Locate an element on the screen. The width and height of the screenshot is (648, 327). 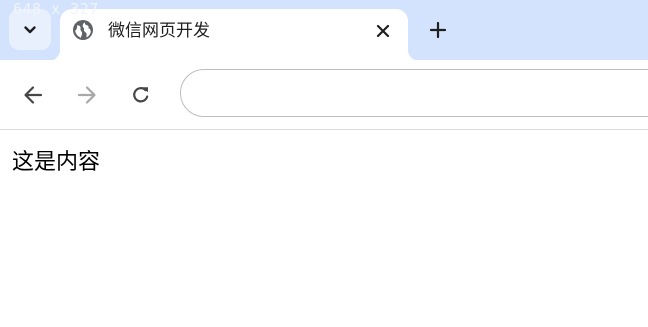
arrow-right-icon is located at coordinates (86, 95).